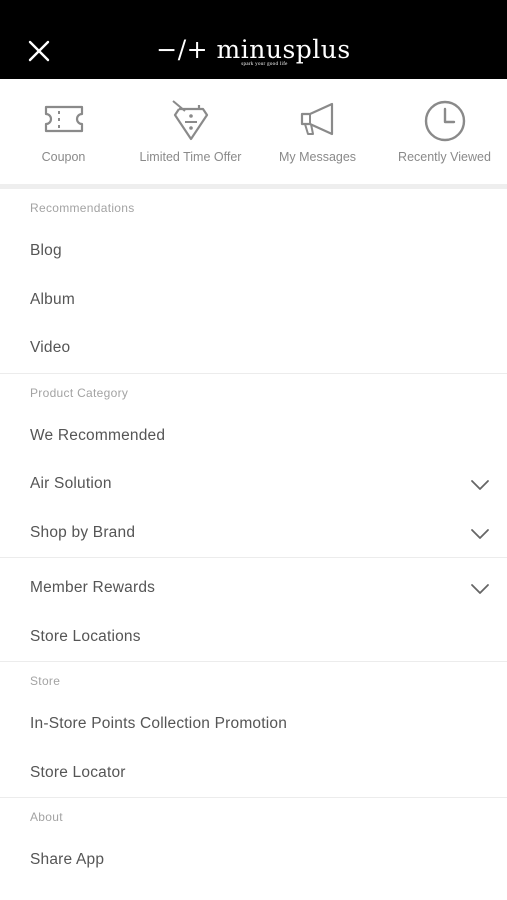  I want to click on menu-item-member-rewards: Member Rewards, so click(253, 588).